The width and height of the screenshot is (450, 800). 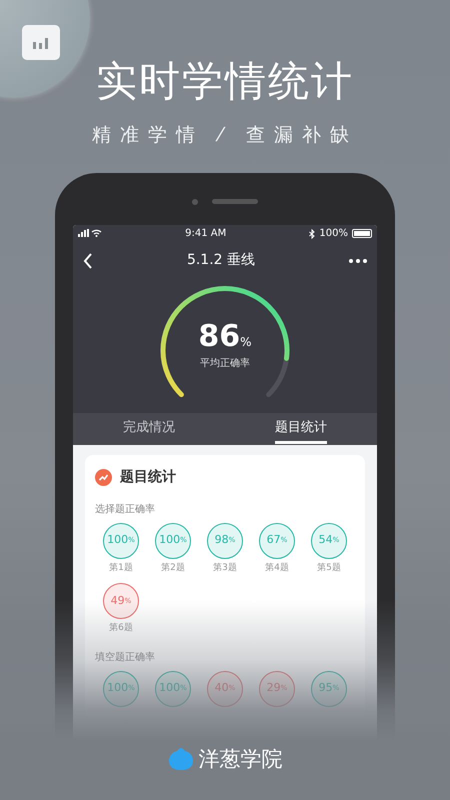 I want to click on section-label: 填空题正确率, so click(x=125, y=657).